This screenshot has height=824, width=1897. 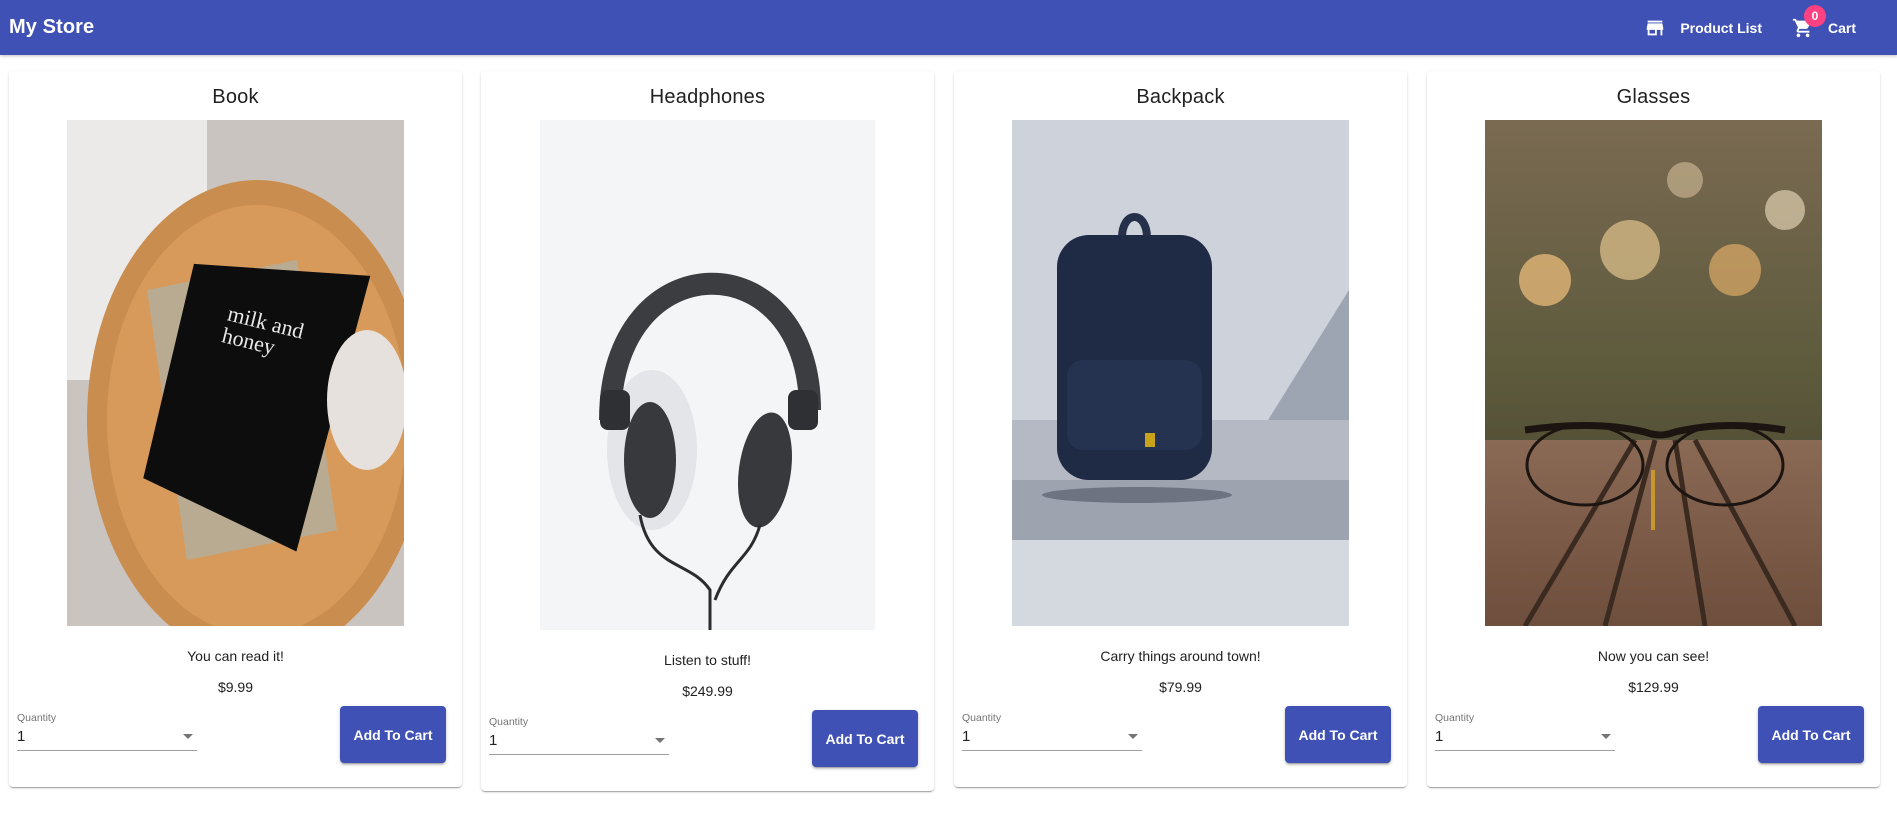 What do you see at coordinates (707, 660) in the screenshot?
I see `product-description: Listen to stuff!` at bounding box center [707, 660].